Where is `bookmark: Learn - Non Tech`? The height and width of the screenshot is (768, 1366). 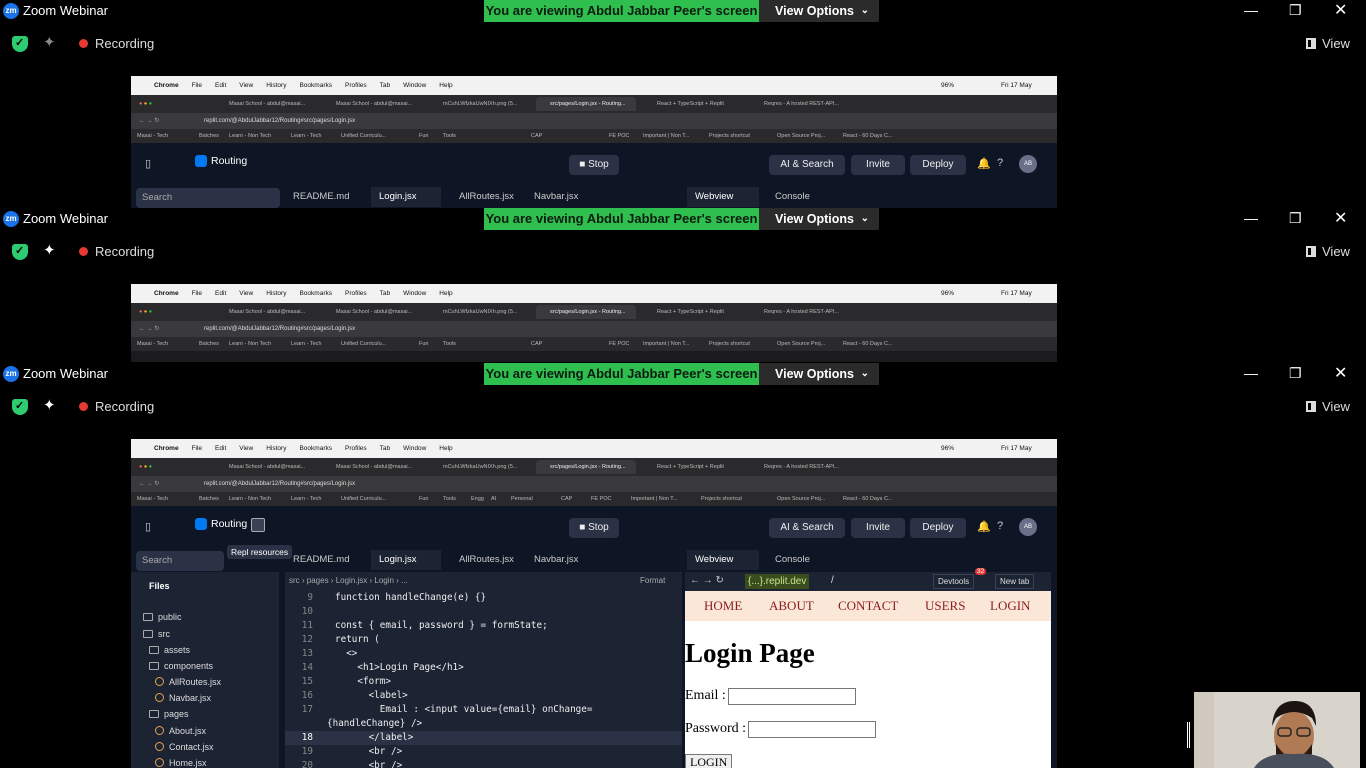
bookmark: Learn - Non Tech is located at coordinates (250, 344).